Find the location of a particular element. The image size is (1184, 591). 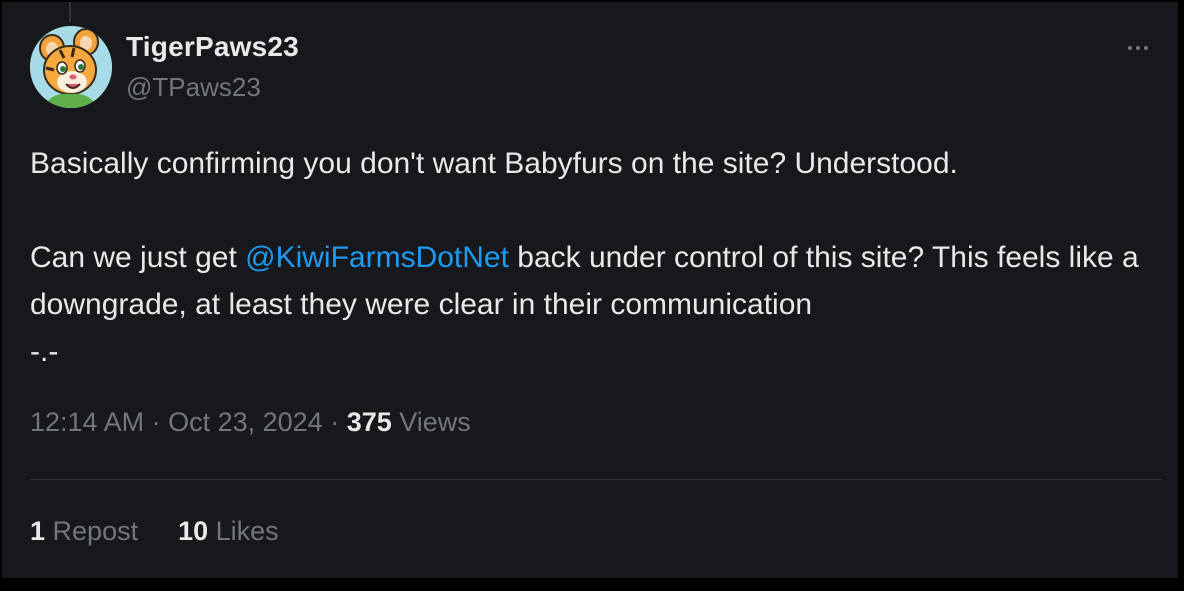

tweet-text-line: -.- is located at coordinates (44, 351).